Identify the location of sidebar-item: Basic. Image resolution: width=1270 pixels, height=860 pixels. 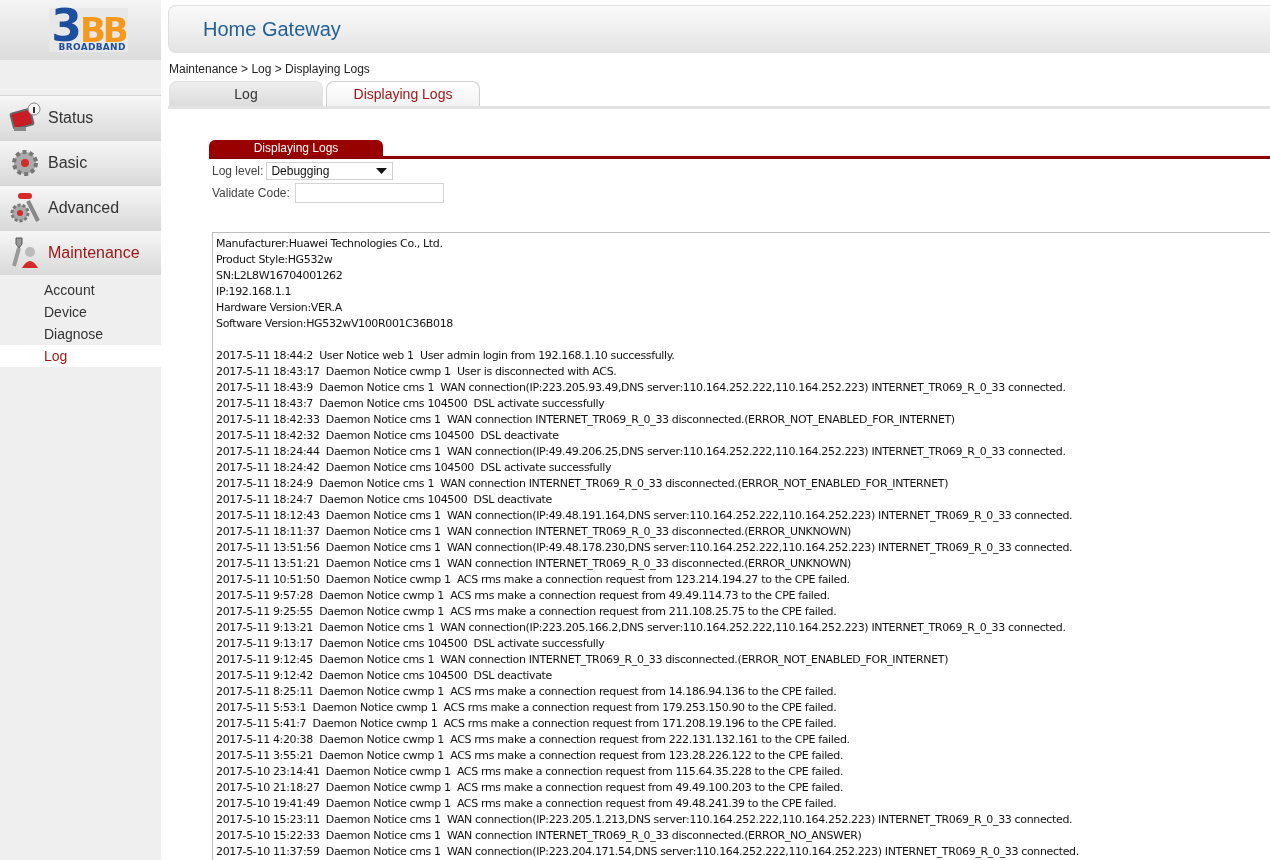
(80, 162).